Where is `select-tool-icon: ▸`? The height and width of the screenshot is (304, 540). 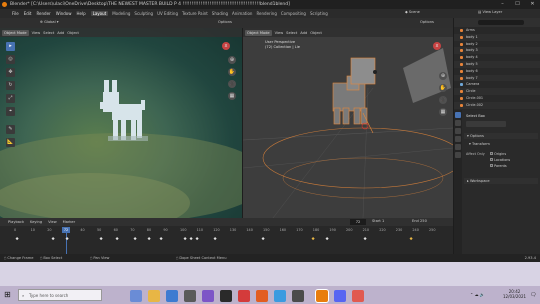 select-tool-icon: ▸ is located at coordinates (10, 46).